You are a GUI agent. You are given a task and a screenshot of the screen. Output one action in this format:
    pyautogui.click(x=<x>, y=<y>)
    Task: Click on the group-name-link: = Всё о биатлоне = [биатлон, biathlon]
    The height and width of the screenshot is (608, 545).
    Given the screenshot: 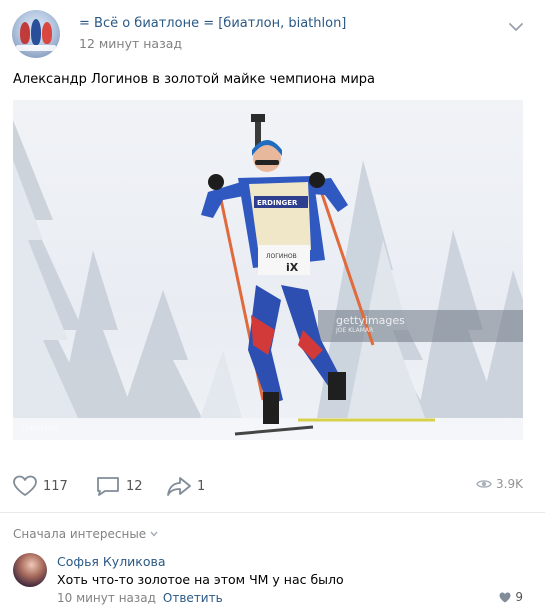 What is the action you would take?
    pyautogui.click(x=212, y=23)
    